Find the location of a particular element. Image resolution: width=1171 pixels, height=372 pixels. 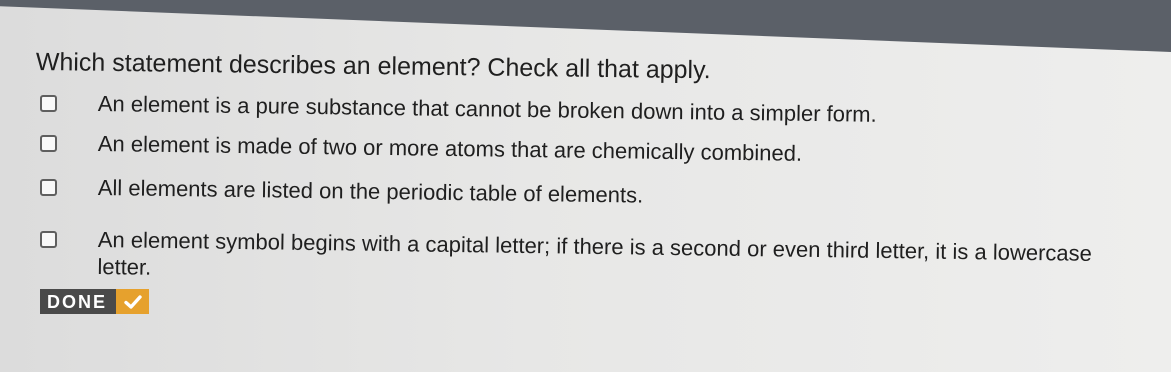

header-bar is located at coordinates (585, 26).